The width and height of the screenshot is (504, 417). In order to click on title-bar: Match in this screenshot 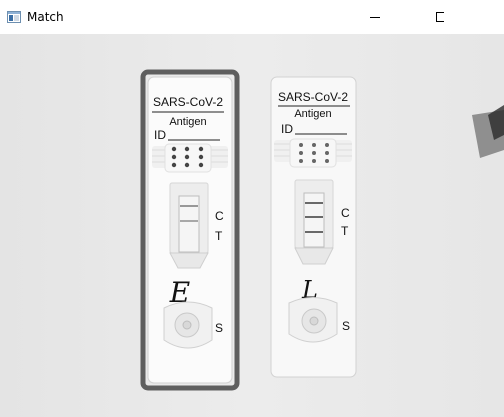, I will do `click(252, 17)`.